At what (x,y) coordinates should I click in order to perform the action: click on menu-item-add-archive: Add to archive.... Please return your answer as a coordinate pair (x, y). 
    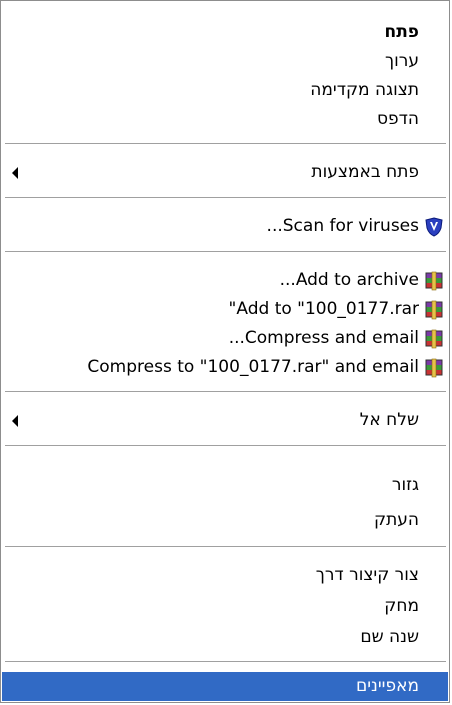
    Looking at the image, I should click on (225, 280).